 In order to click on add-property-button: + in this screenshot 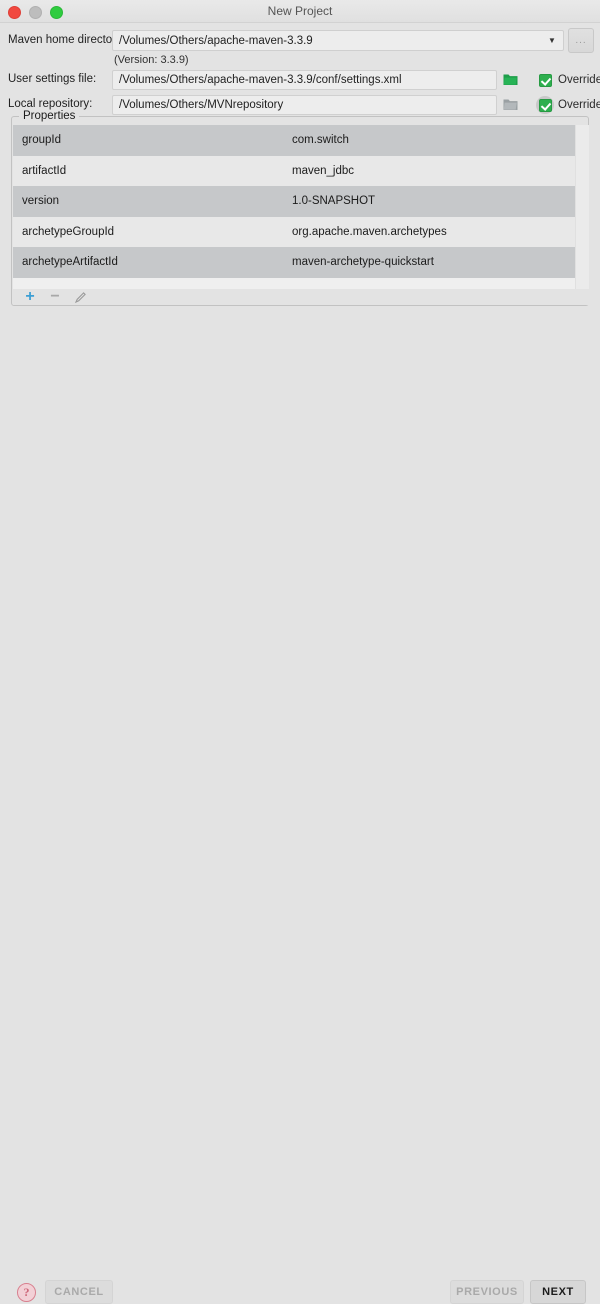, I will do `click(30, 297)`.